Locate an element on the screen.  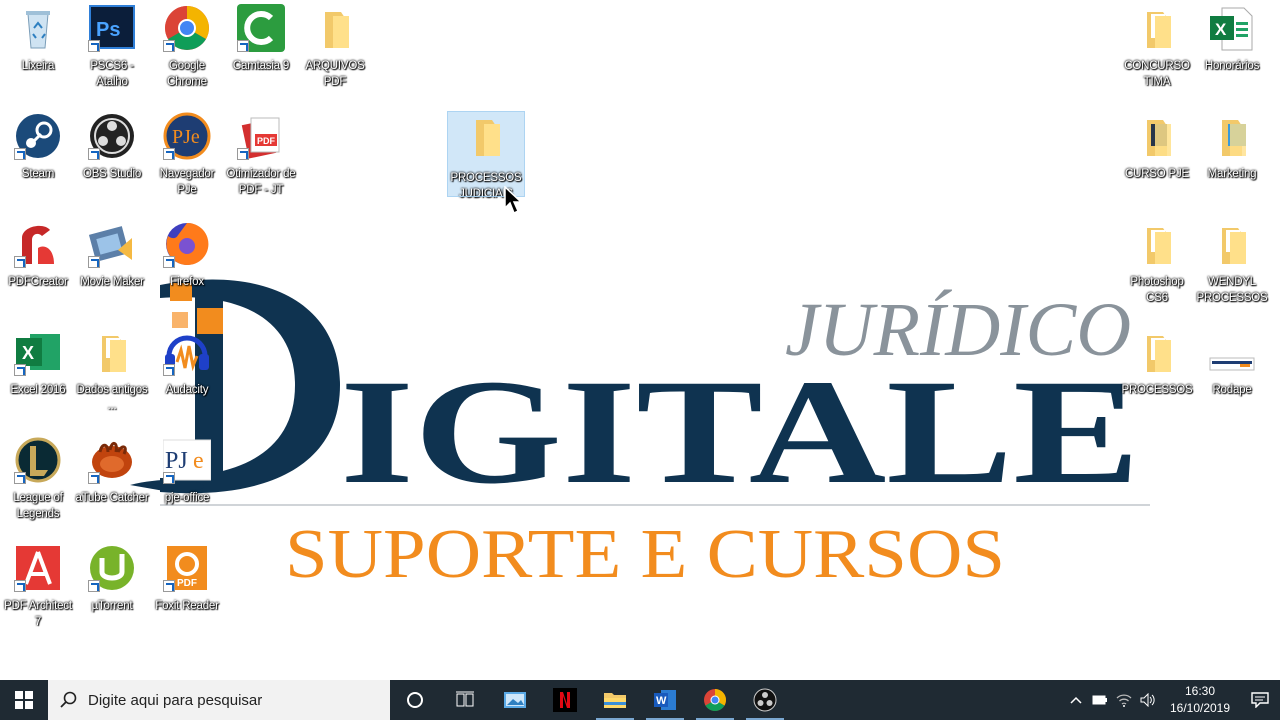
taskbar-netflix-app is located at coordinates (565, 700).